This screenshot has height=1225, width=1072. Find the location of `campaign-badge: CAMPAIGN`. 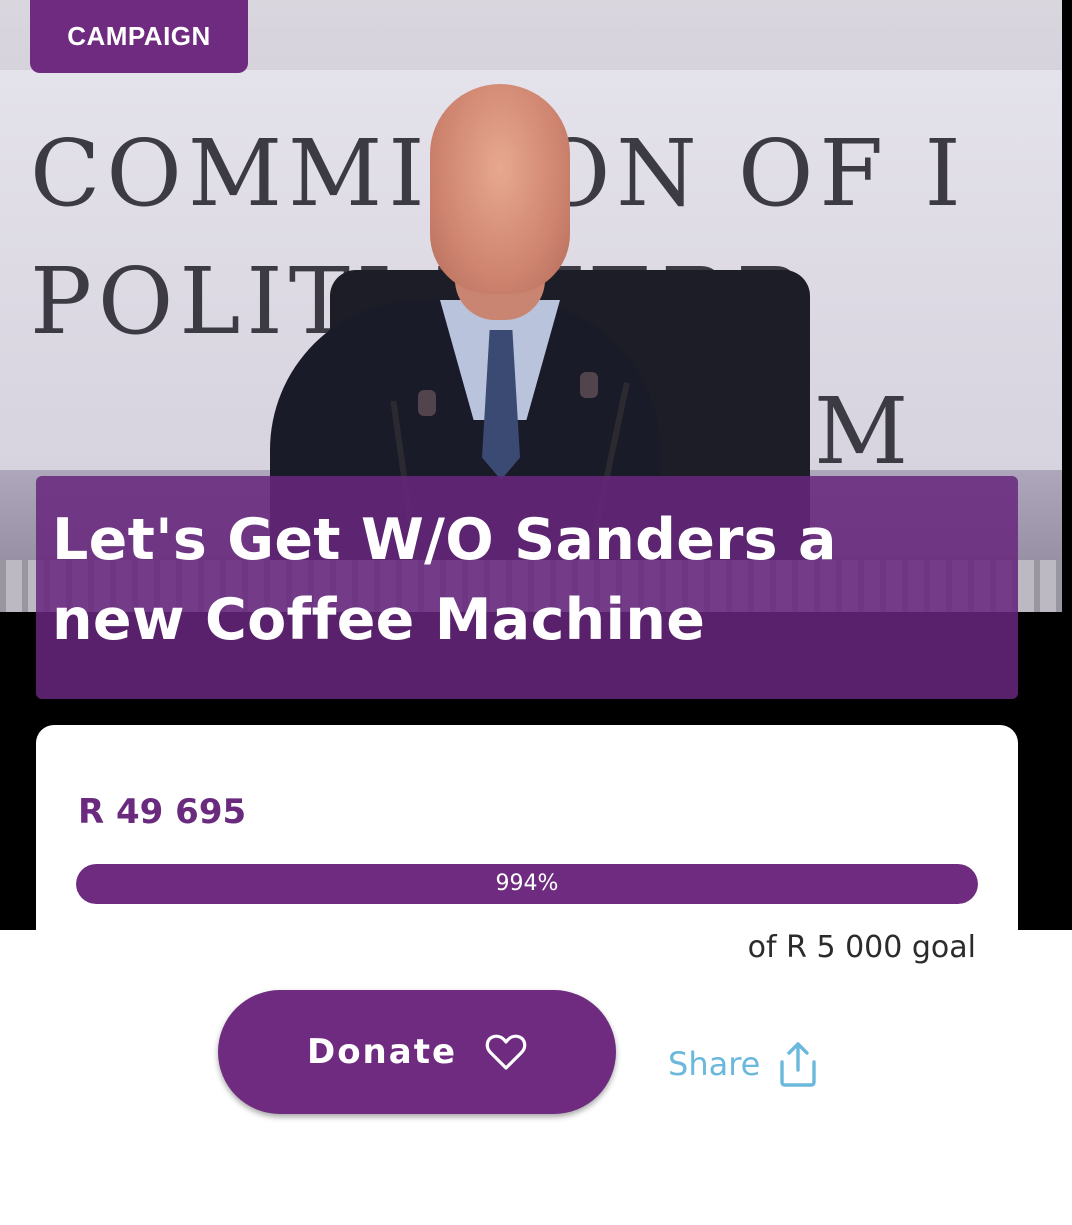

campaign-badge: CAMPAIGN is located at coordinates (139, 36).